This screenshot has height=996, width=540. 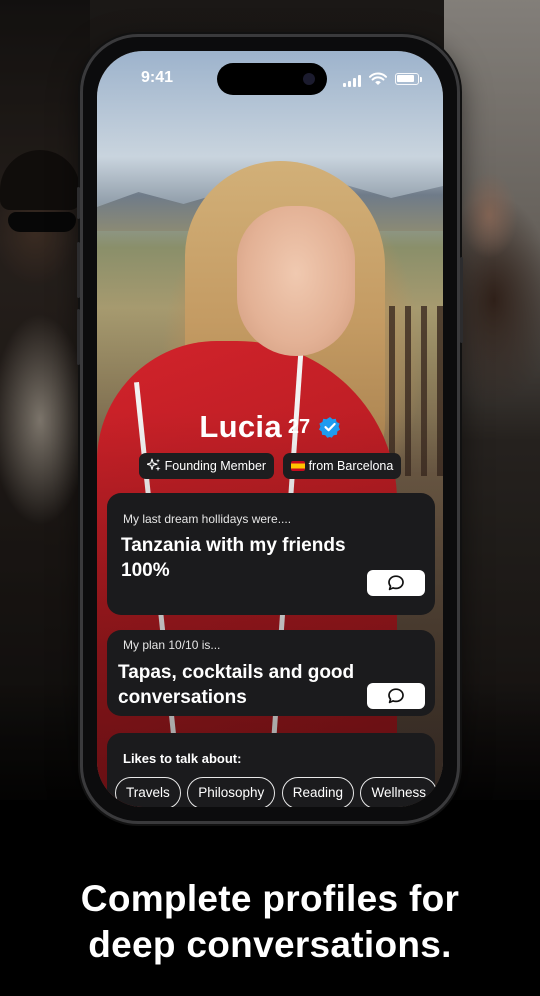 What do you see at coordinates (407, 79) in the screenshot?
I see `battery-icon` at bounding box center [407, 79].